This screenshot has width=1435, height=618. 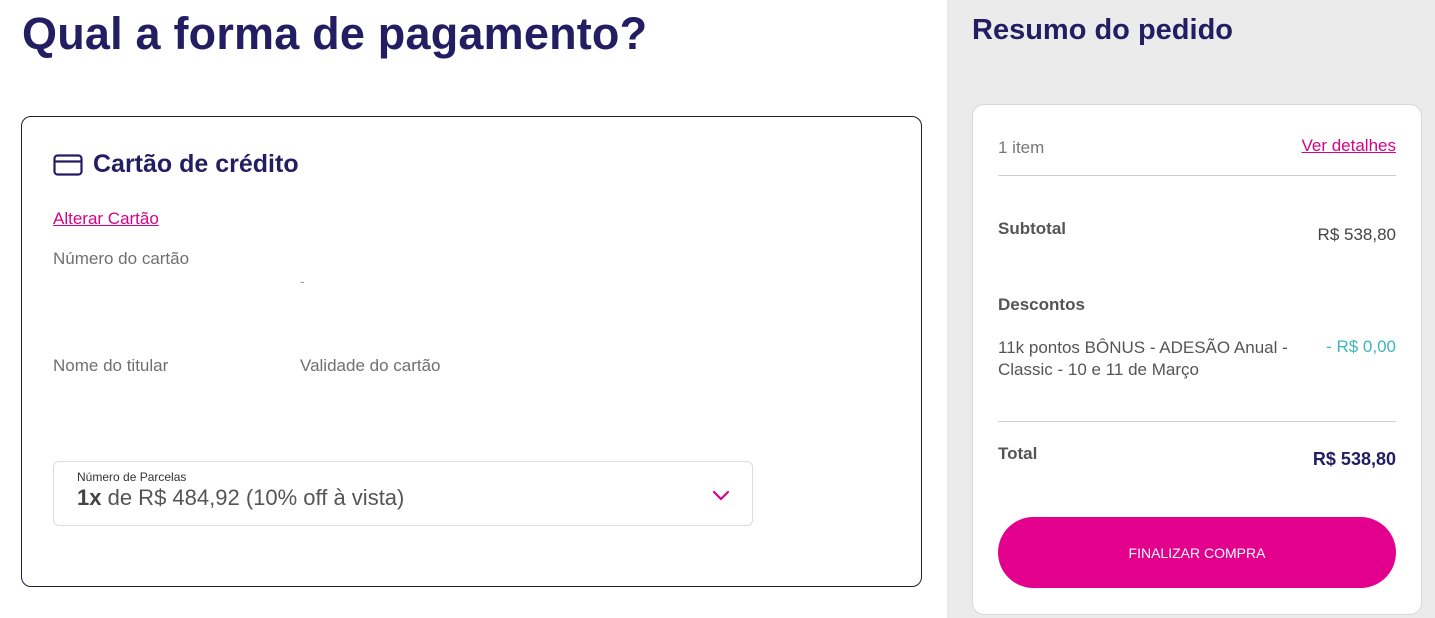 I want to click on credit-card-icon, so click(x=68, y=164).